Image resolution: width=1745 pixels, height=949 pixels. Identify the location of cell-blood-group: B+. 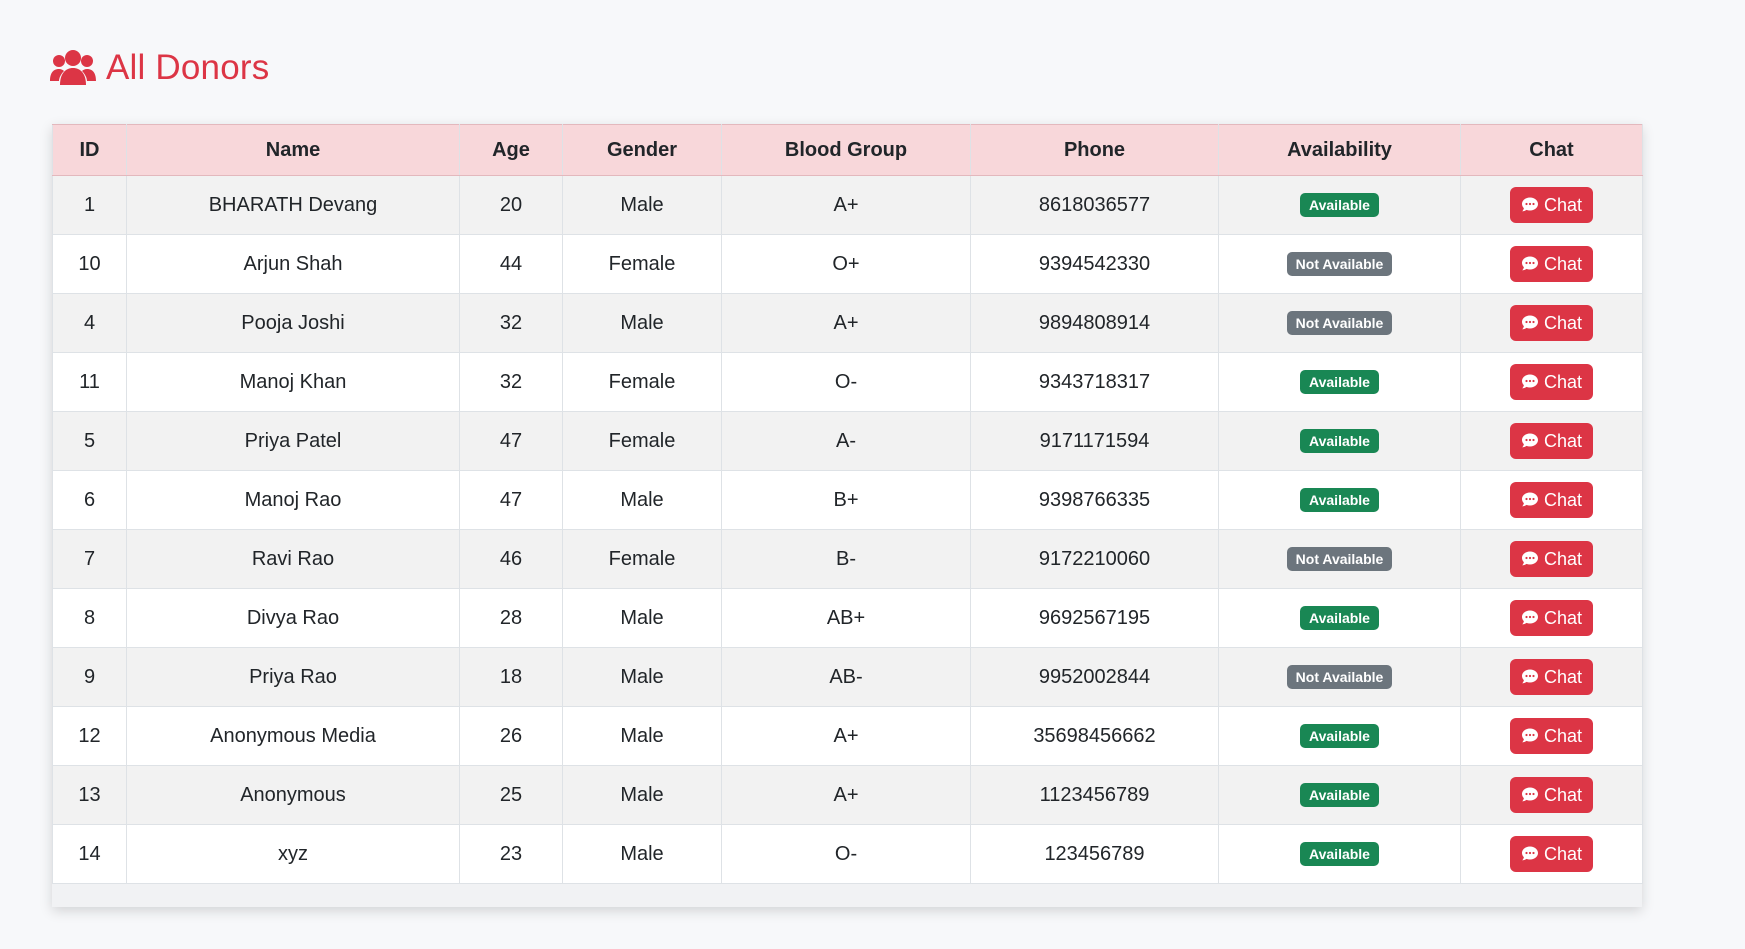
(846, 500).